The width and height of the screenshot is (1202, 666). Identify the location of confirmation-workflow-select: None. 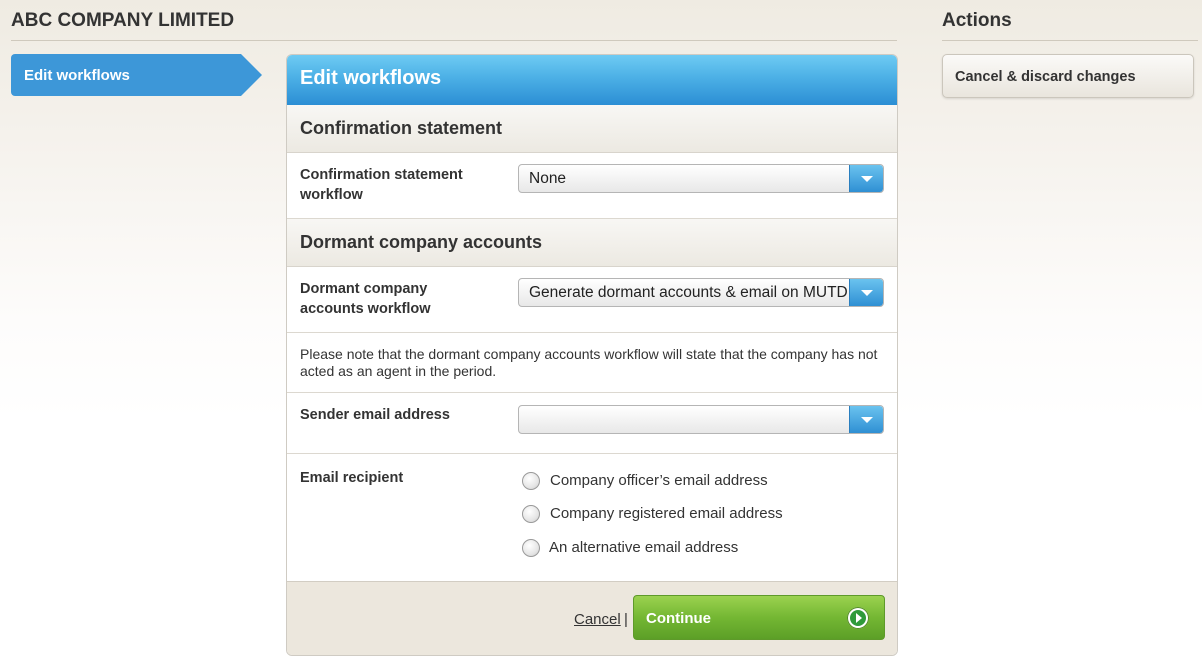
(701, 178).